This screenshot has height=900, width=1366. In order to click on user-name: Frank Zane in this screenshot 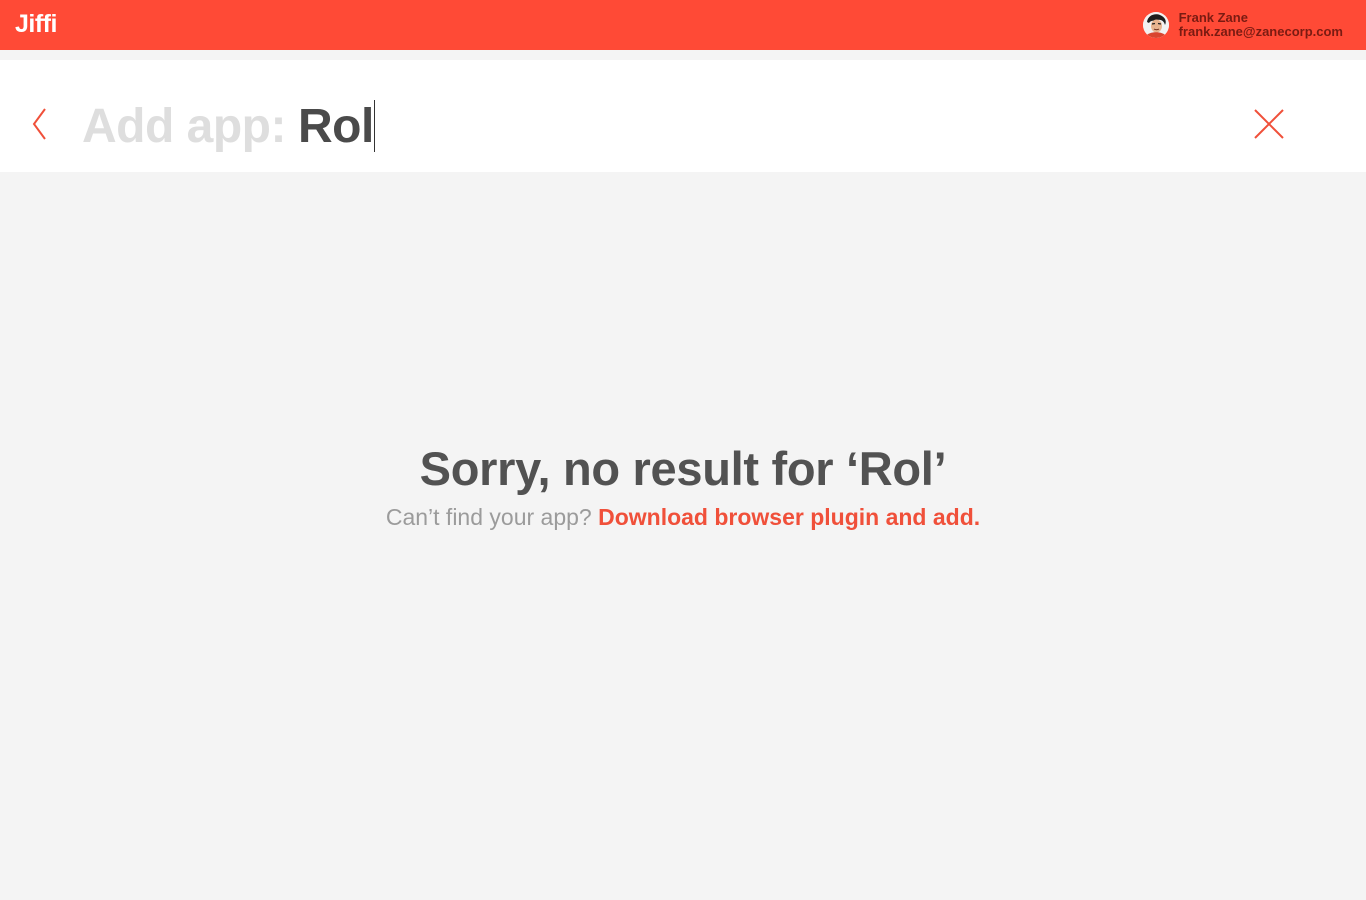, I will do `click(1213, 17)`.